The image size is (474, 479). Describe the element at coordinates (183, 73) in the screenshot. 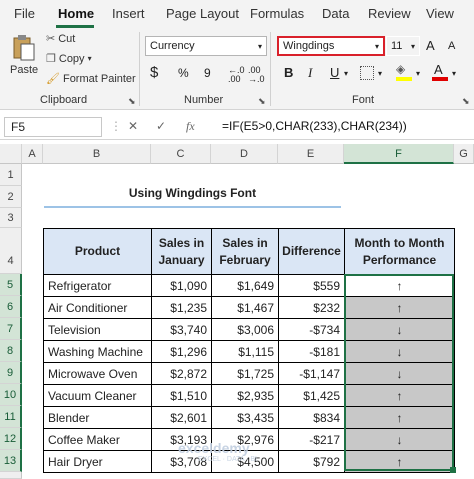

I see `percent-format-button: %` at that location.